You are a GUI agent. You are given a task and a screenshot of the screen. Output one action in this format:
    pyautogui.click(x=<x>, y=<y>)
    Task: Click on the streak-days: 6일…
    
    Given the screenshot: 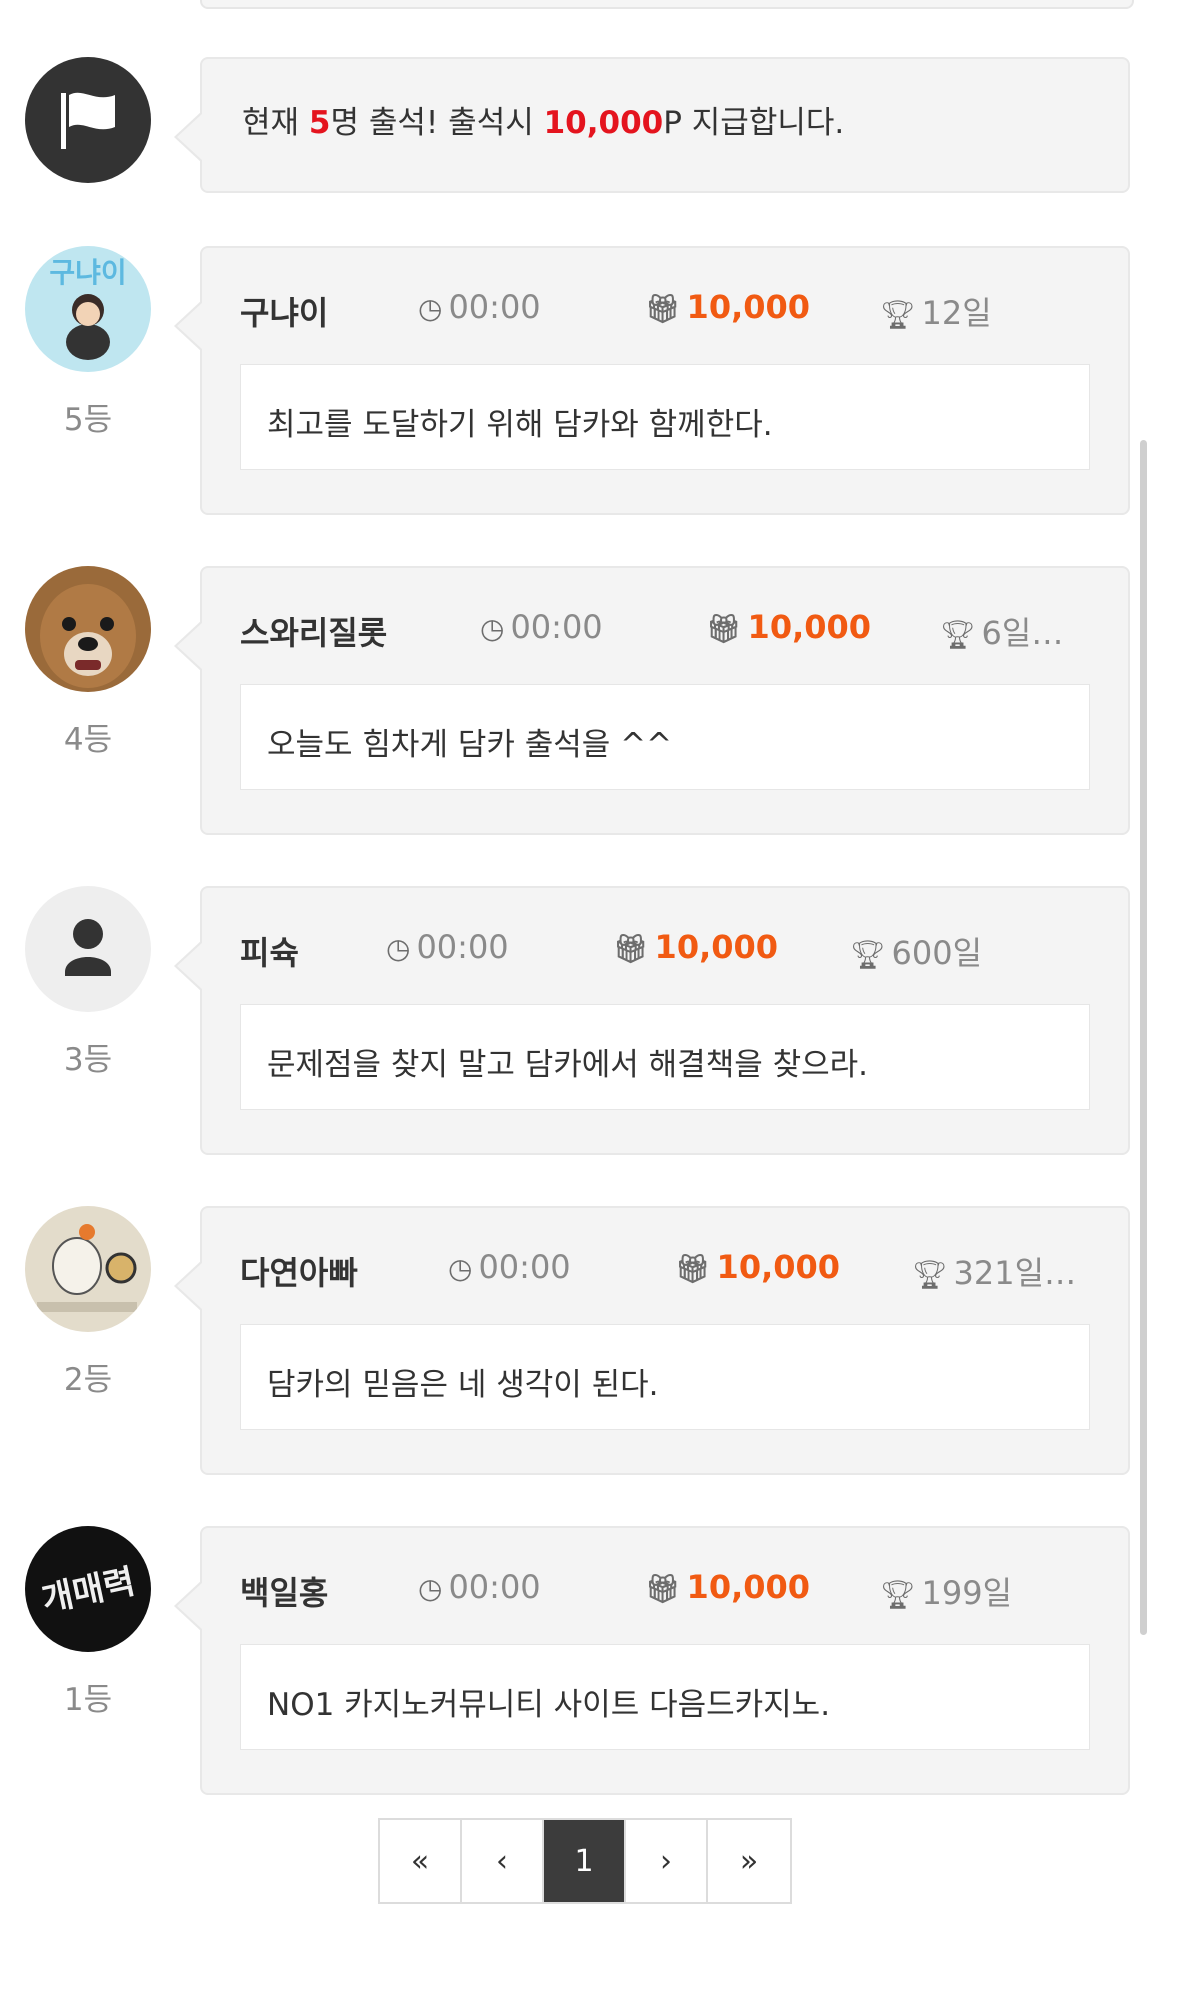 What is the action you would take?
    pyautogui.click(x=1022, y=633)
    